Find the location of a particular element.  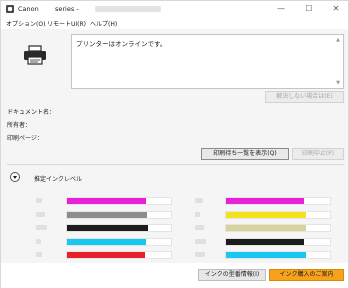

menu-help: ヘルプ(H) is located at coordinates (103, 23).